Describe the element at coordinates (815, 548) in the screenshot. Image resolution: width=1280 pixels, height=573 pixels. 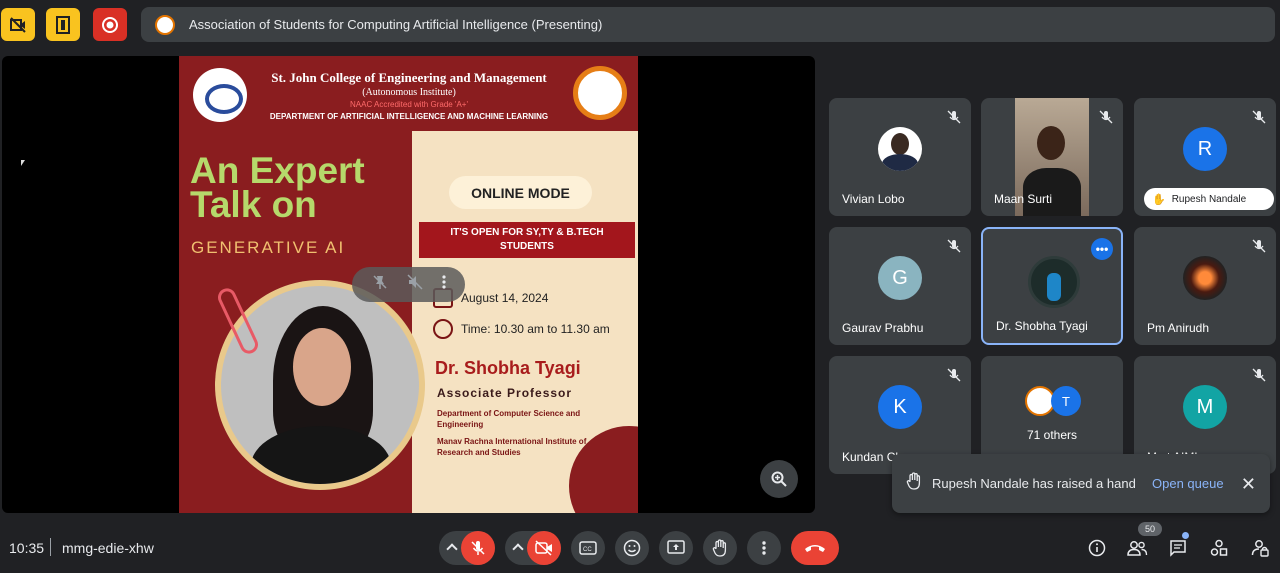
I see `leave-call-button` at that location.